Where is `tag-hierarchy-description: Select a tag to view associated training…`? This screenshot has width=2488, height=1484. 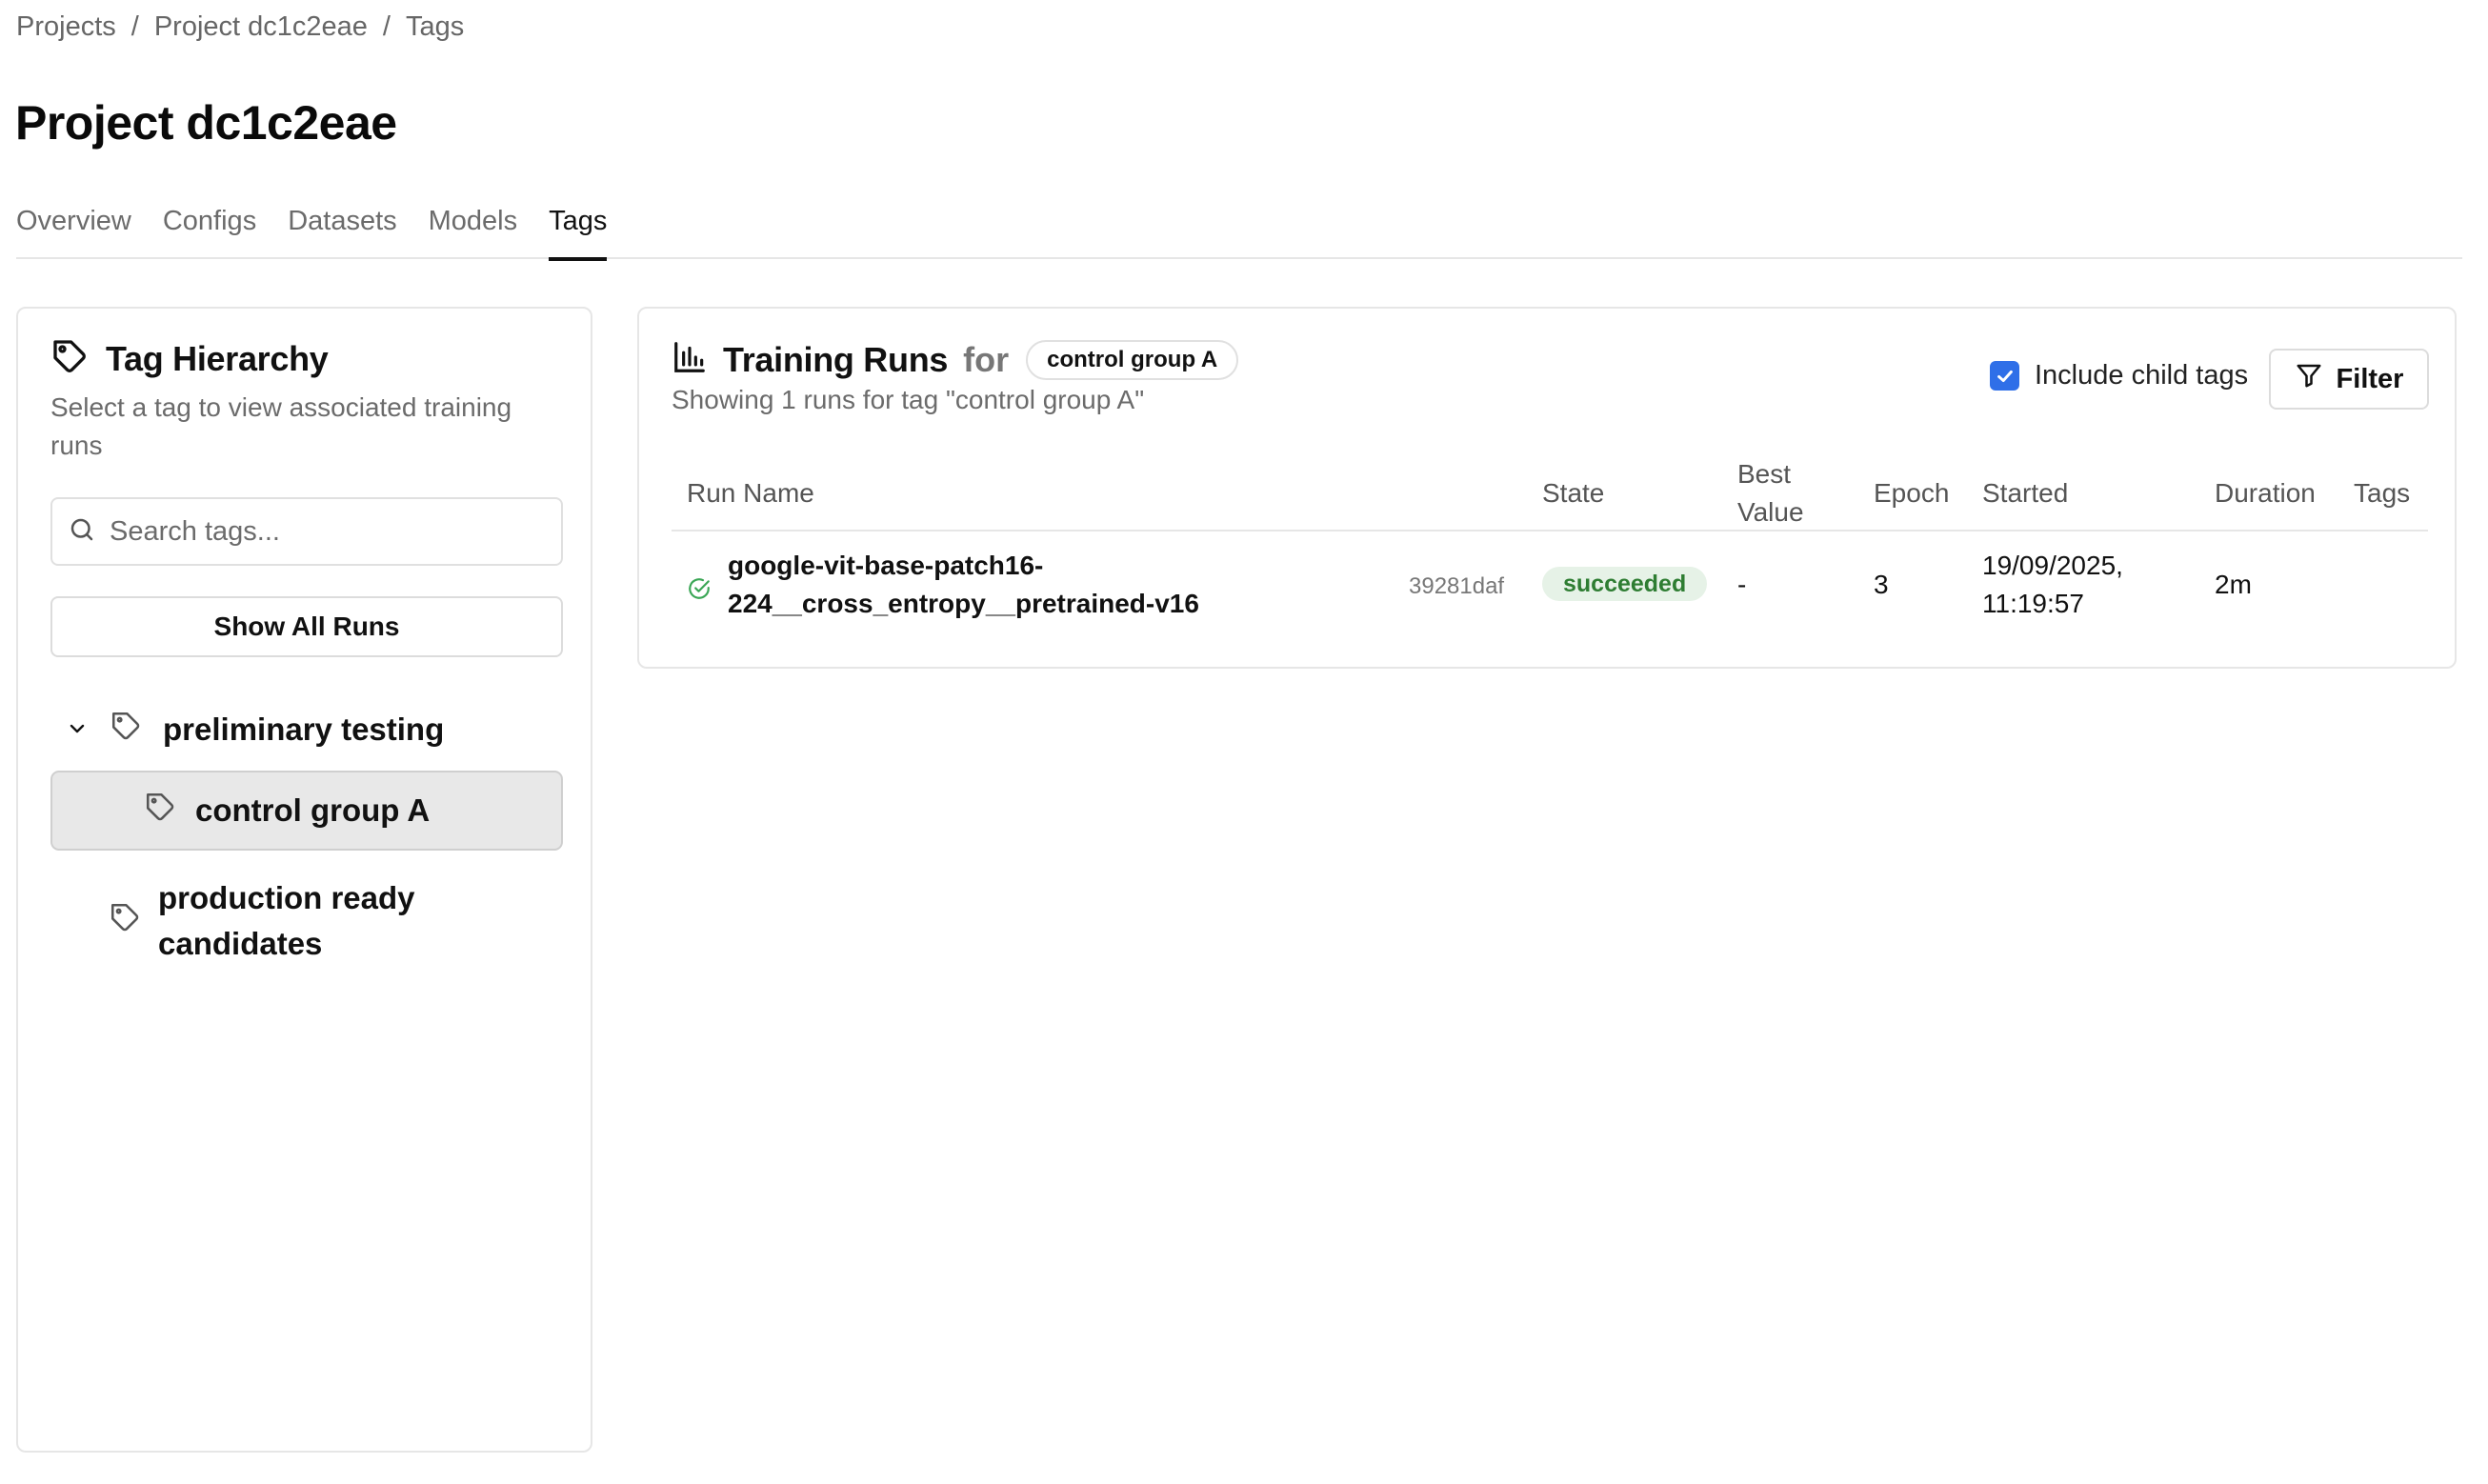
tag-hierarchy-description: Select a tag to view associated training… is located at coordinates (281, 426).